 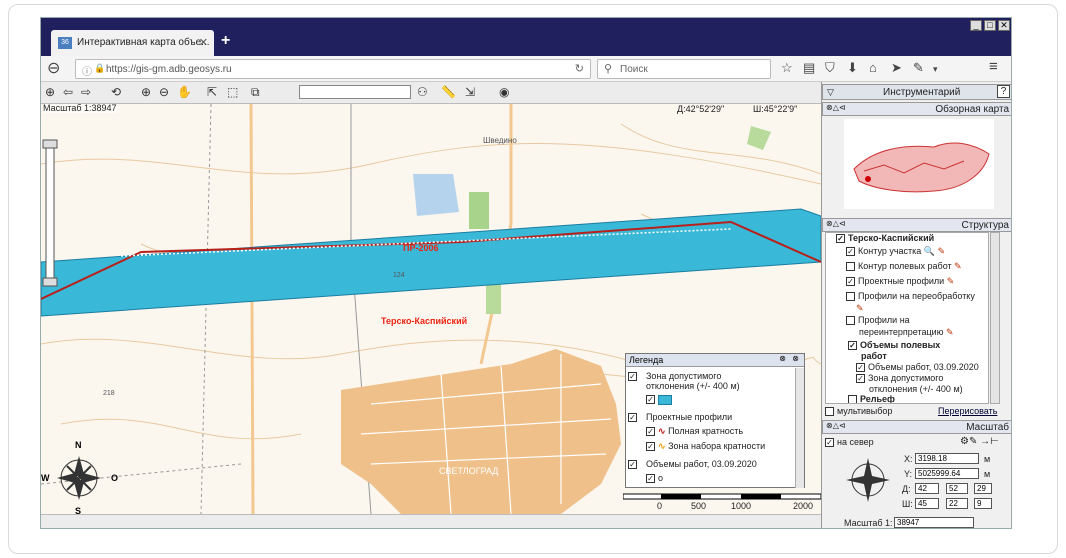 What do you see at coordinates (116, 92) in the screenshot?
I see `refresh-map-icon: ⟲` at bounding box center [116, 92].